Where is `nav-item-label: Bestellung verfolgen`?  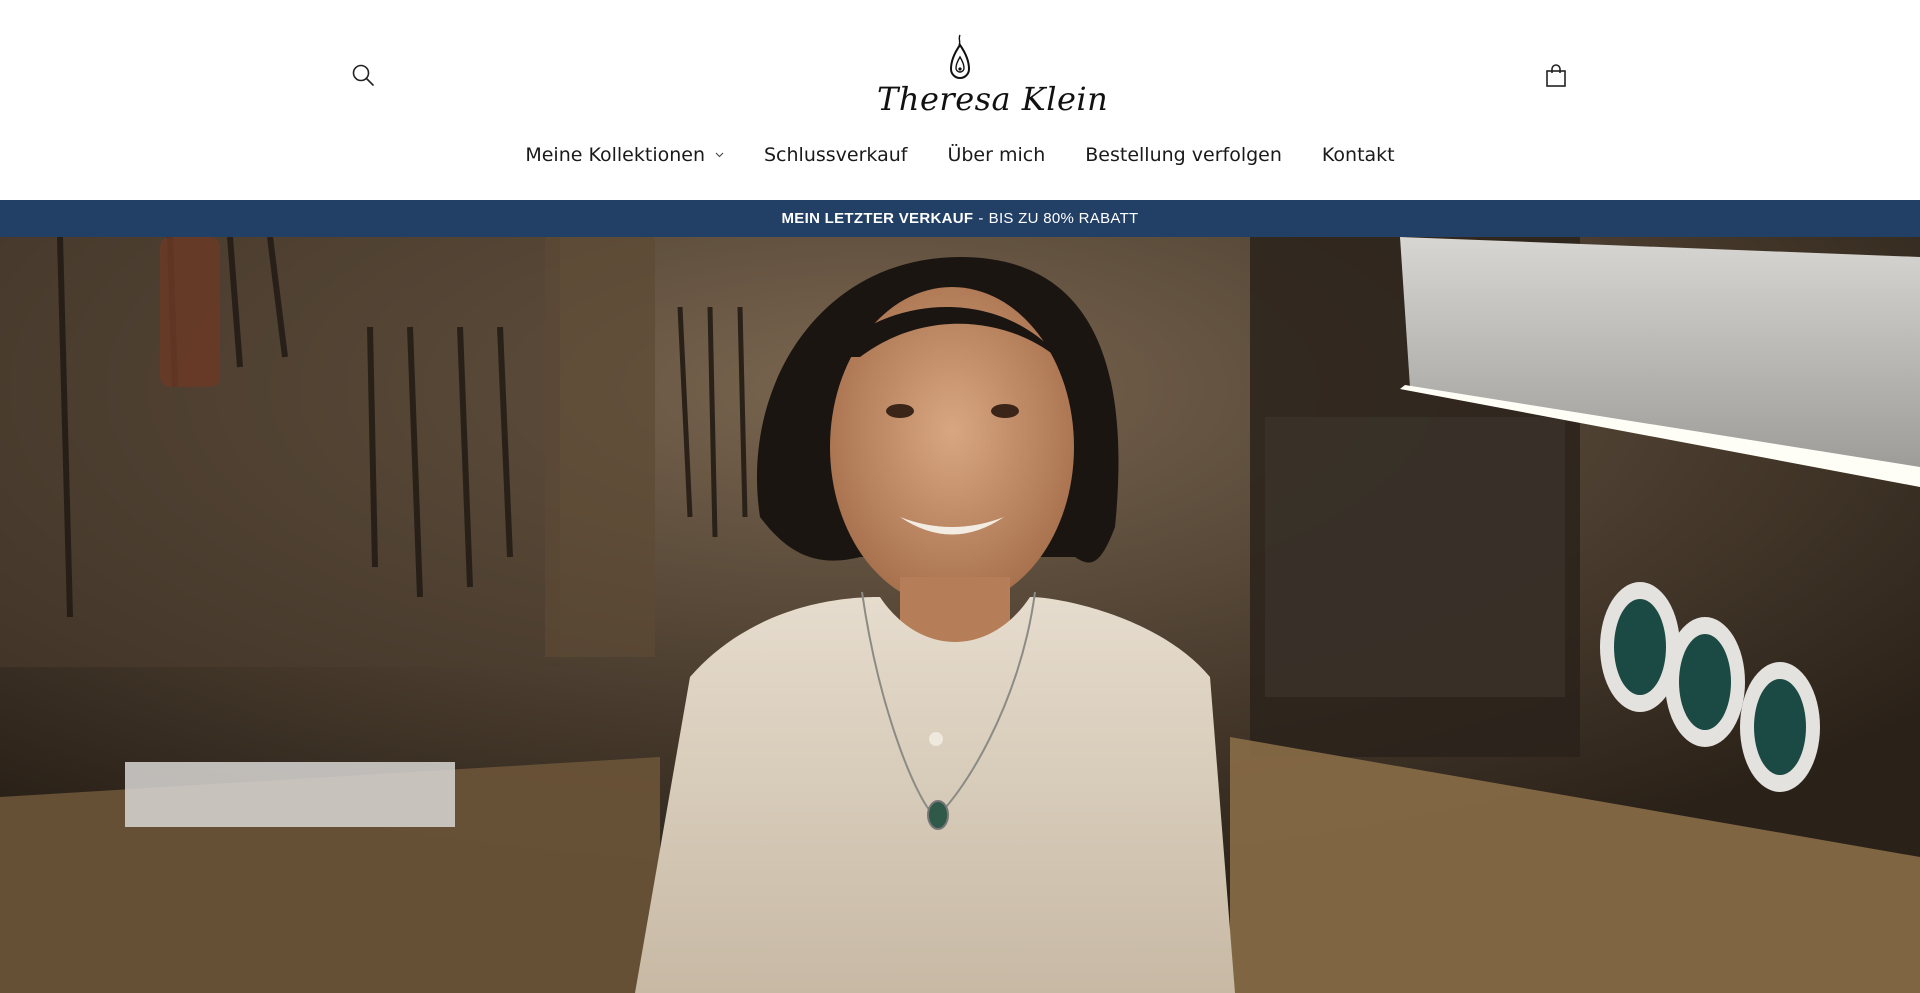
nav-item-label: Bestellung verfolgen is located at coordinates (1183, 155).